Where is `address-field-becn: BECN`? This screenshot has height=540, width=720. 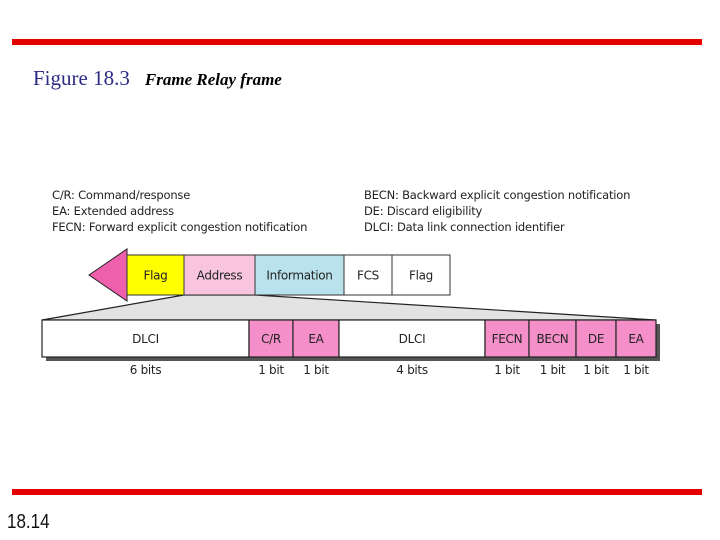
address-field-becn: BECN is located at coordinates (552, 338).